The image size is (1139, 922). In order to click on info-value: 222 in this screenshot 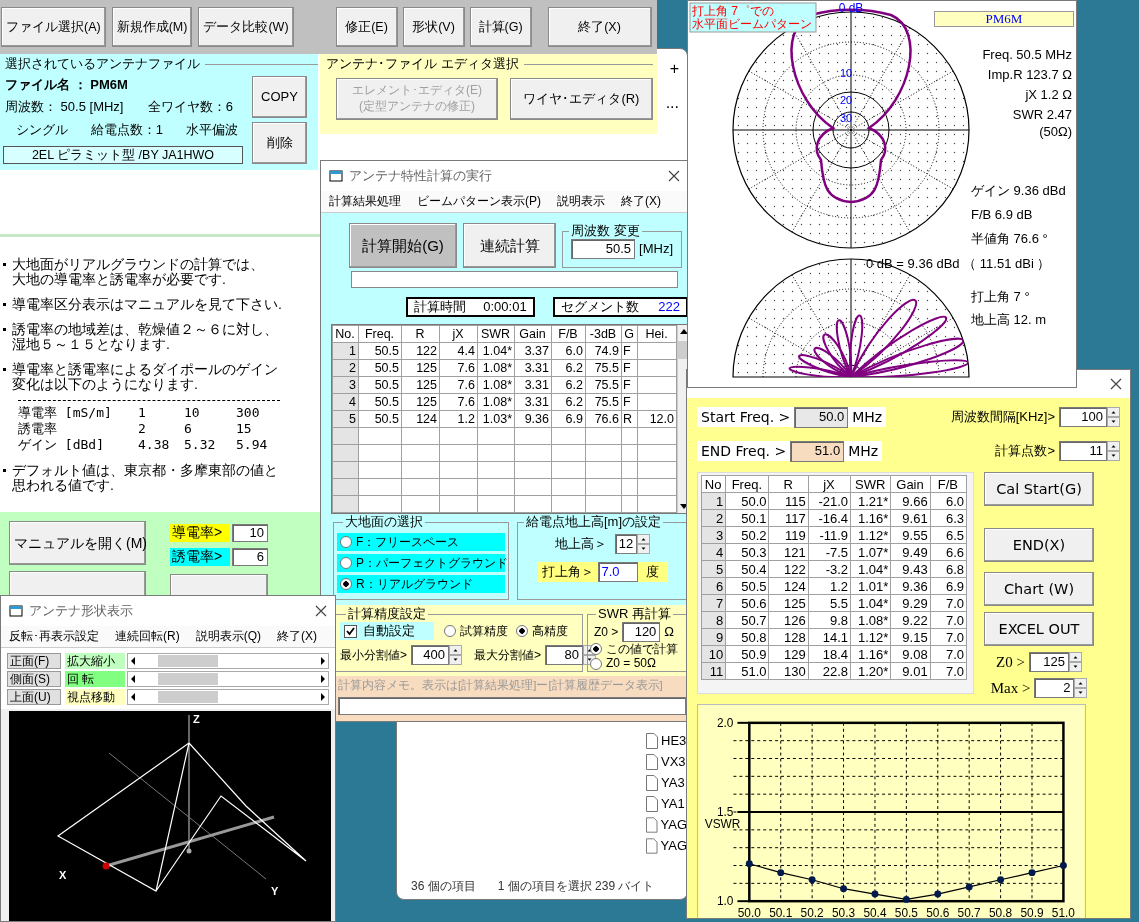, I will do `click(669, 307)`.